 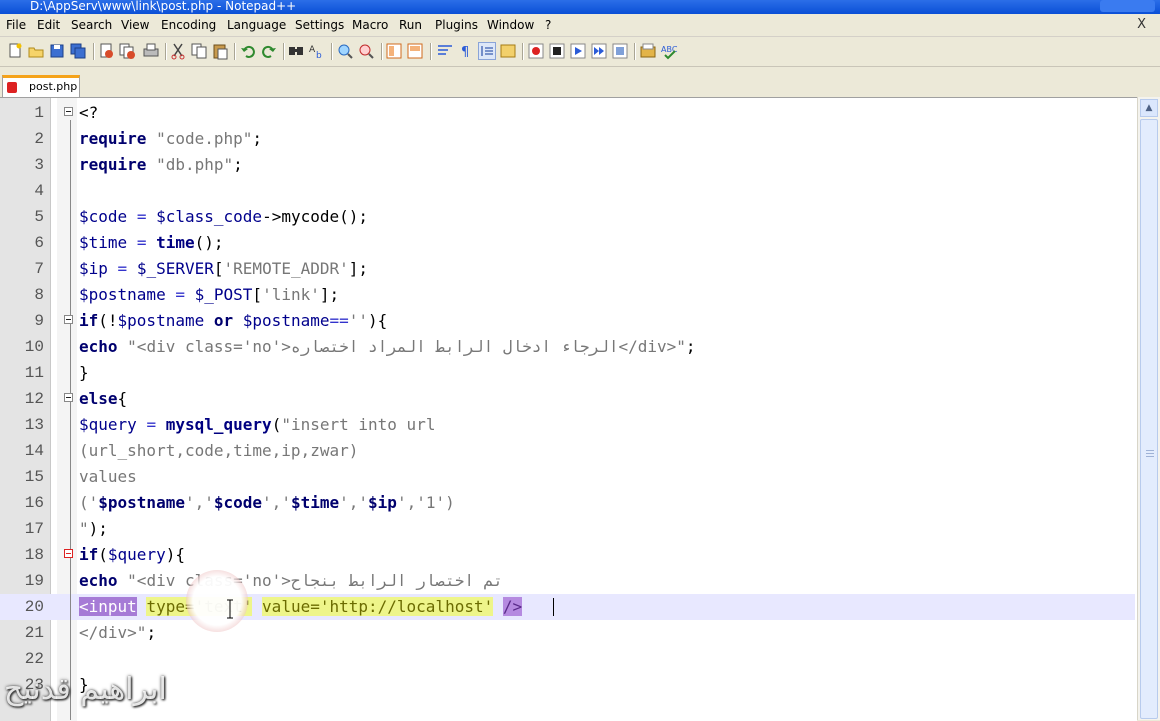 I want to click on line-number: 12, so click(x=34, y=399).